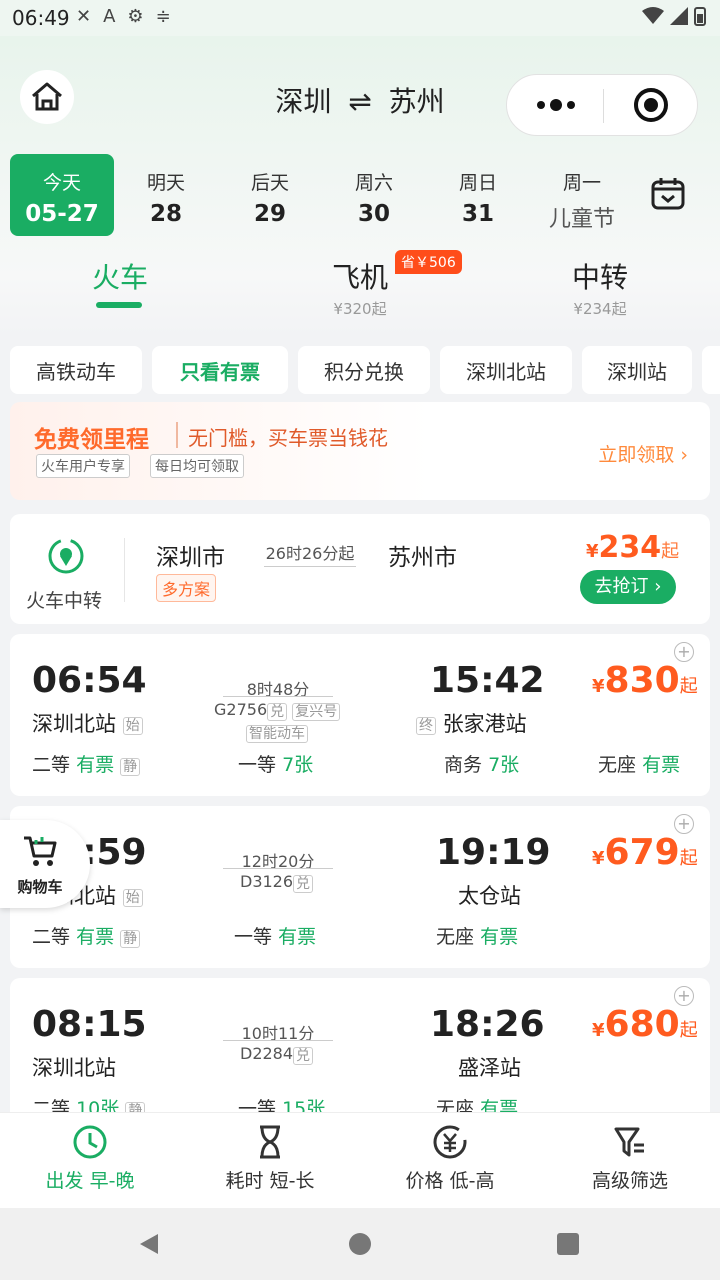 This screenshot has height=1280, width=720. Describe the element at coordinates (267, 881) in the screenshot. I see `train-code: D3126` at that location.